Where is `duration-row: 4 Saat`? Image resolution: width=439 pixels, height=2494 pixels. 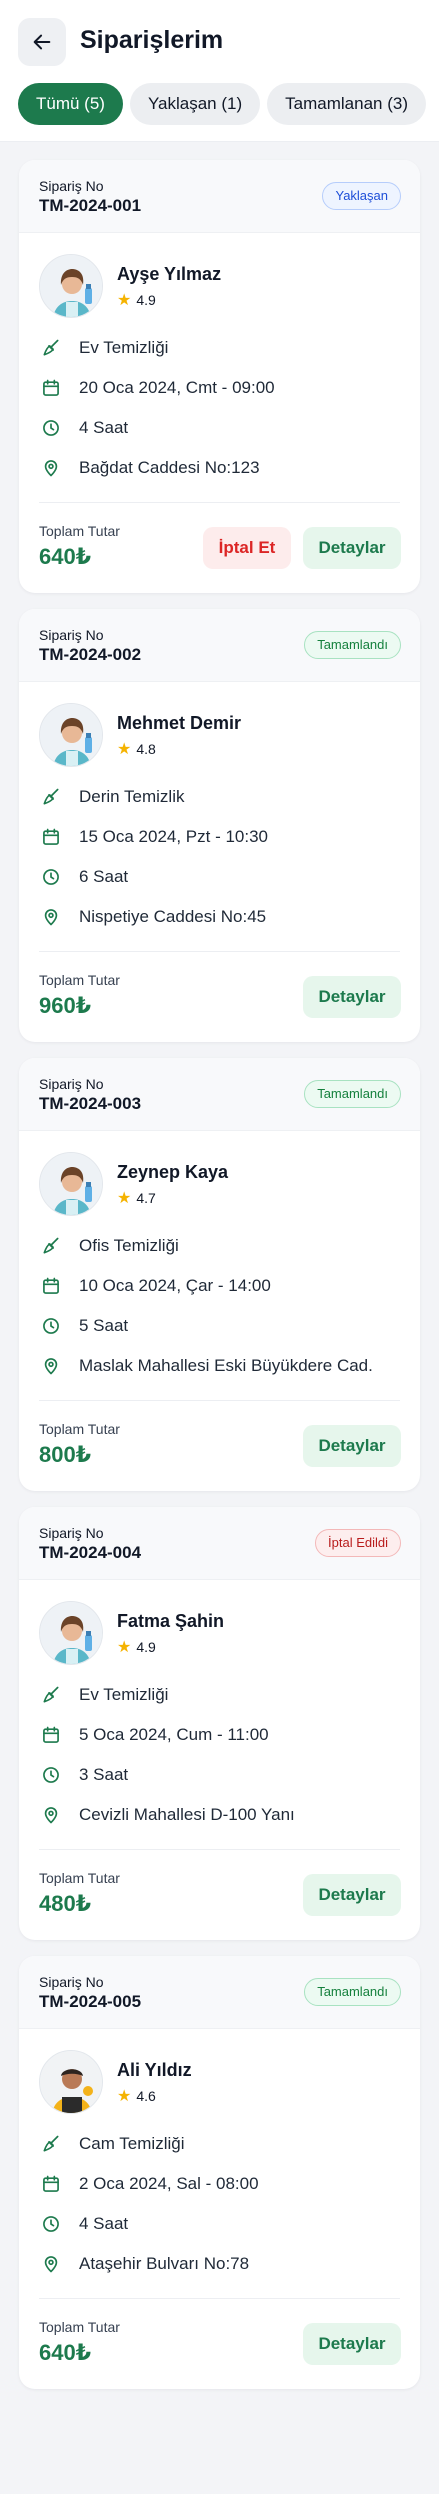 duration-row: 4 Saat is located at coordinates (83, 2224).